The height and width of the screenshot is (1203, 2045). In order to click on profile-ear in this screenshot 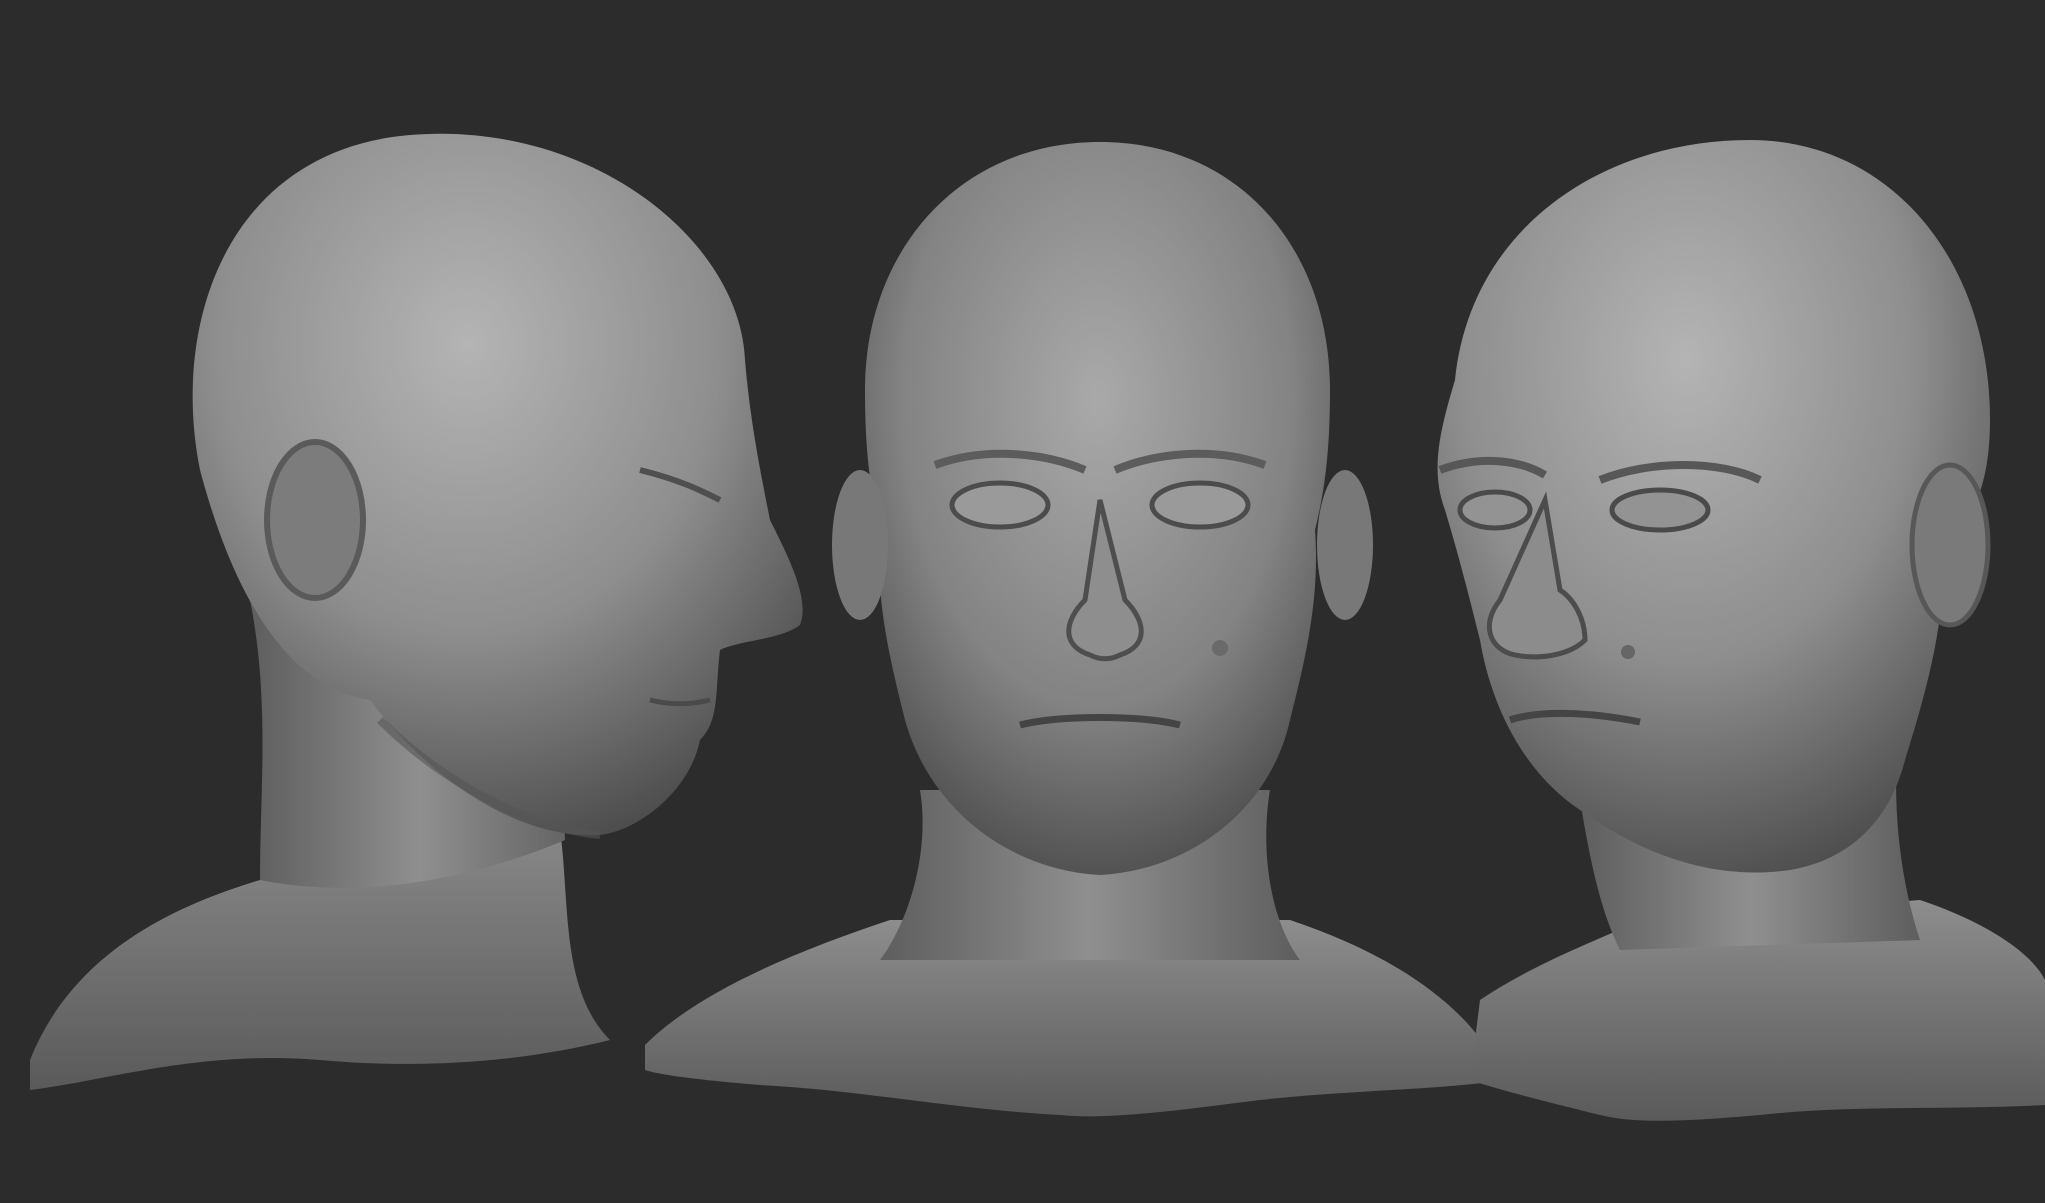, I will do `click(315, 520)`.